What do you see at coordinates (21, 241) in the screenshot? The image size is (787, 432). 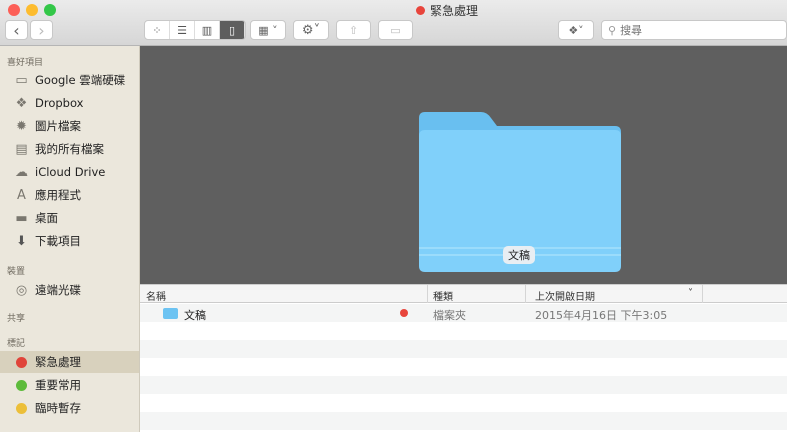 I see `download-icon: ⬇` at bounding box center [21, 241].